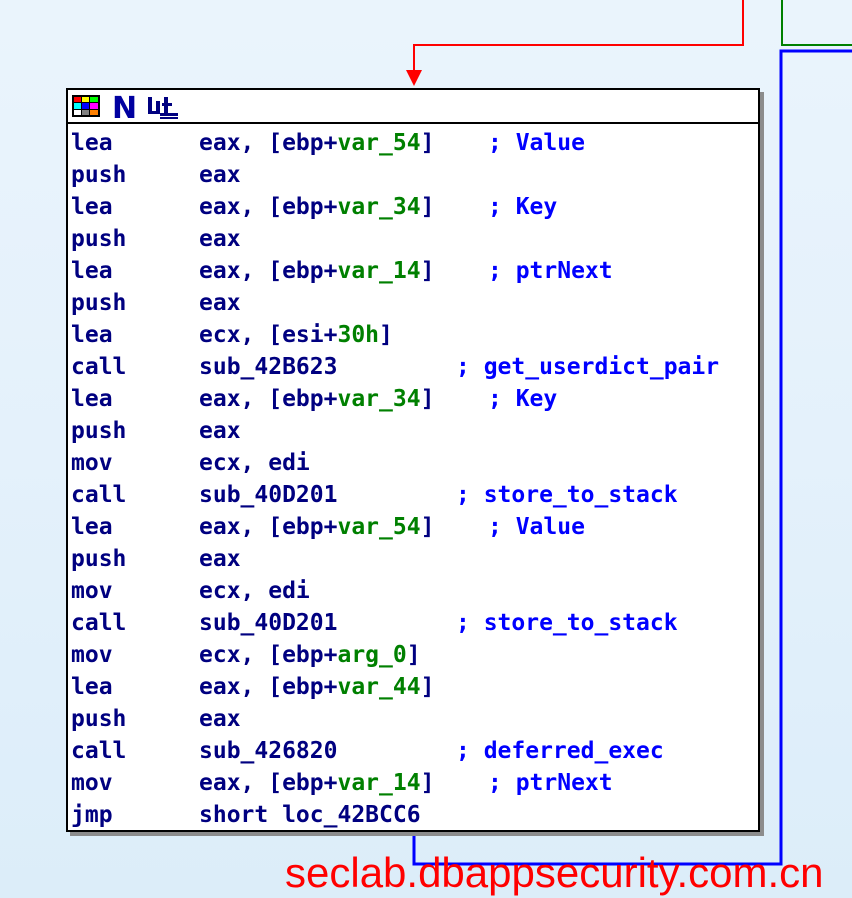 The image size is (852, 898). What do you see at coordinates (378, 687) in the screenshot?
I see `stack-variable: var_44` at bounding box center [378, 687].